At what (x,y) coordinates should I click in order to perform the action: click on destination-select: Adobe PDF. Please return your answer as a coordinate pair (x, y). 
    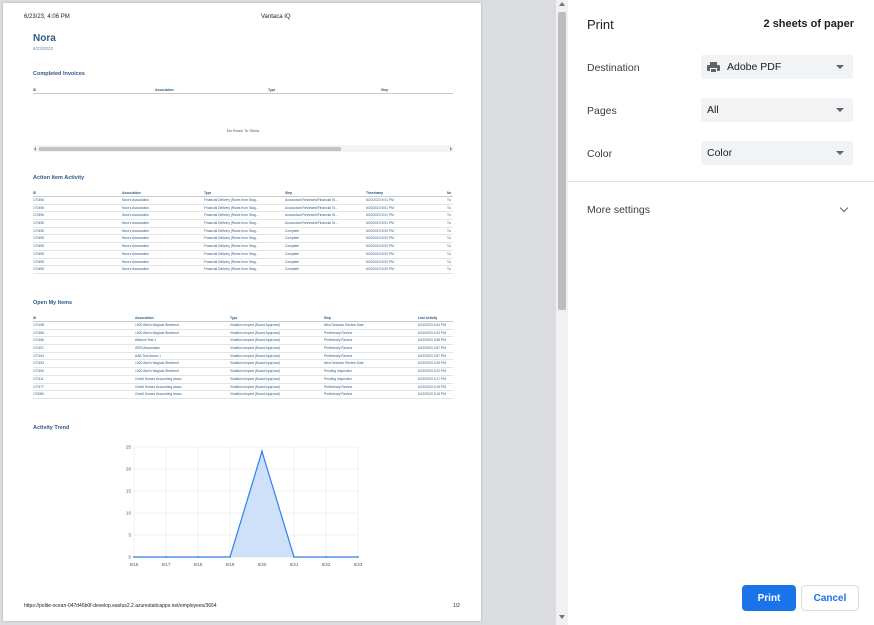
    Looking at the image, I should click on (777, 67).